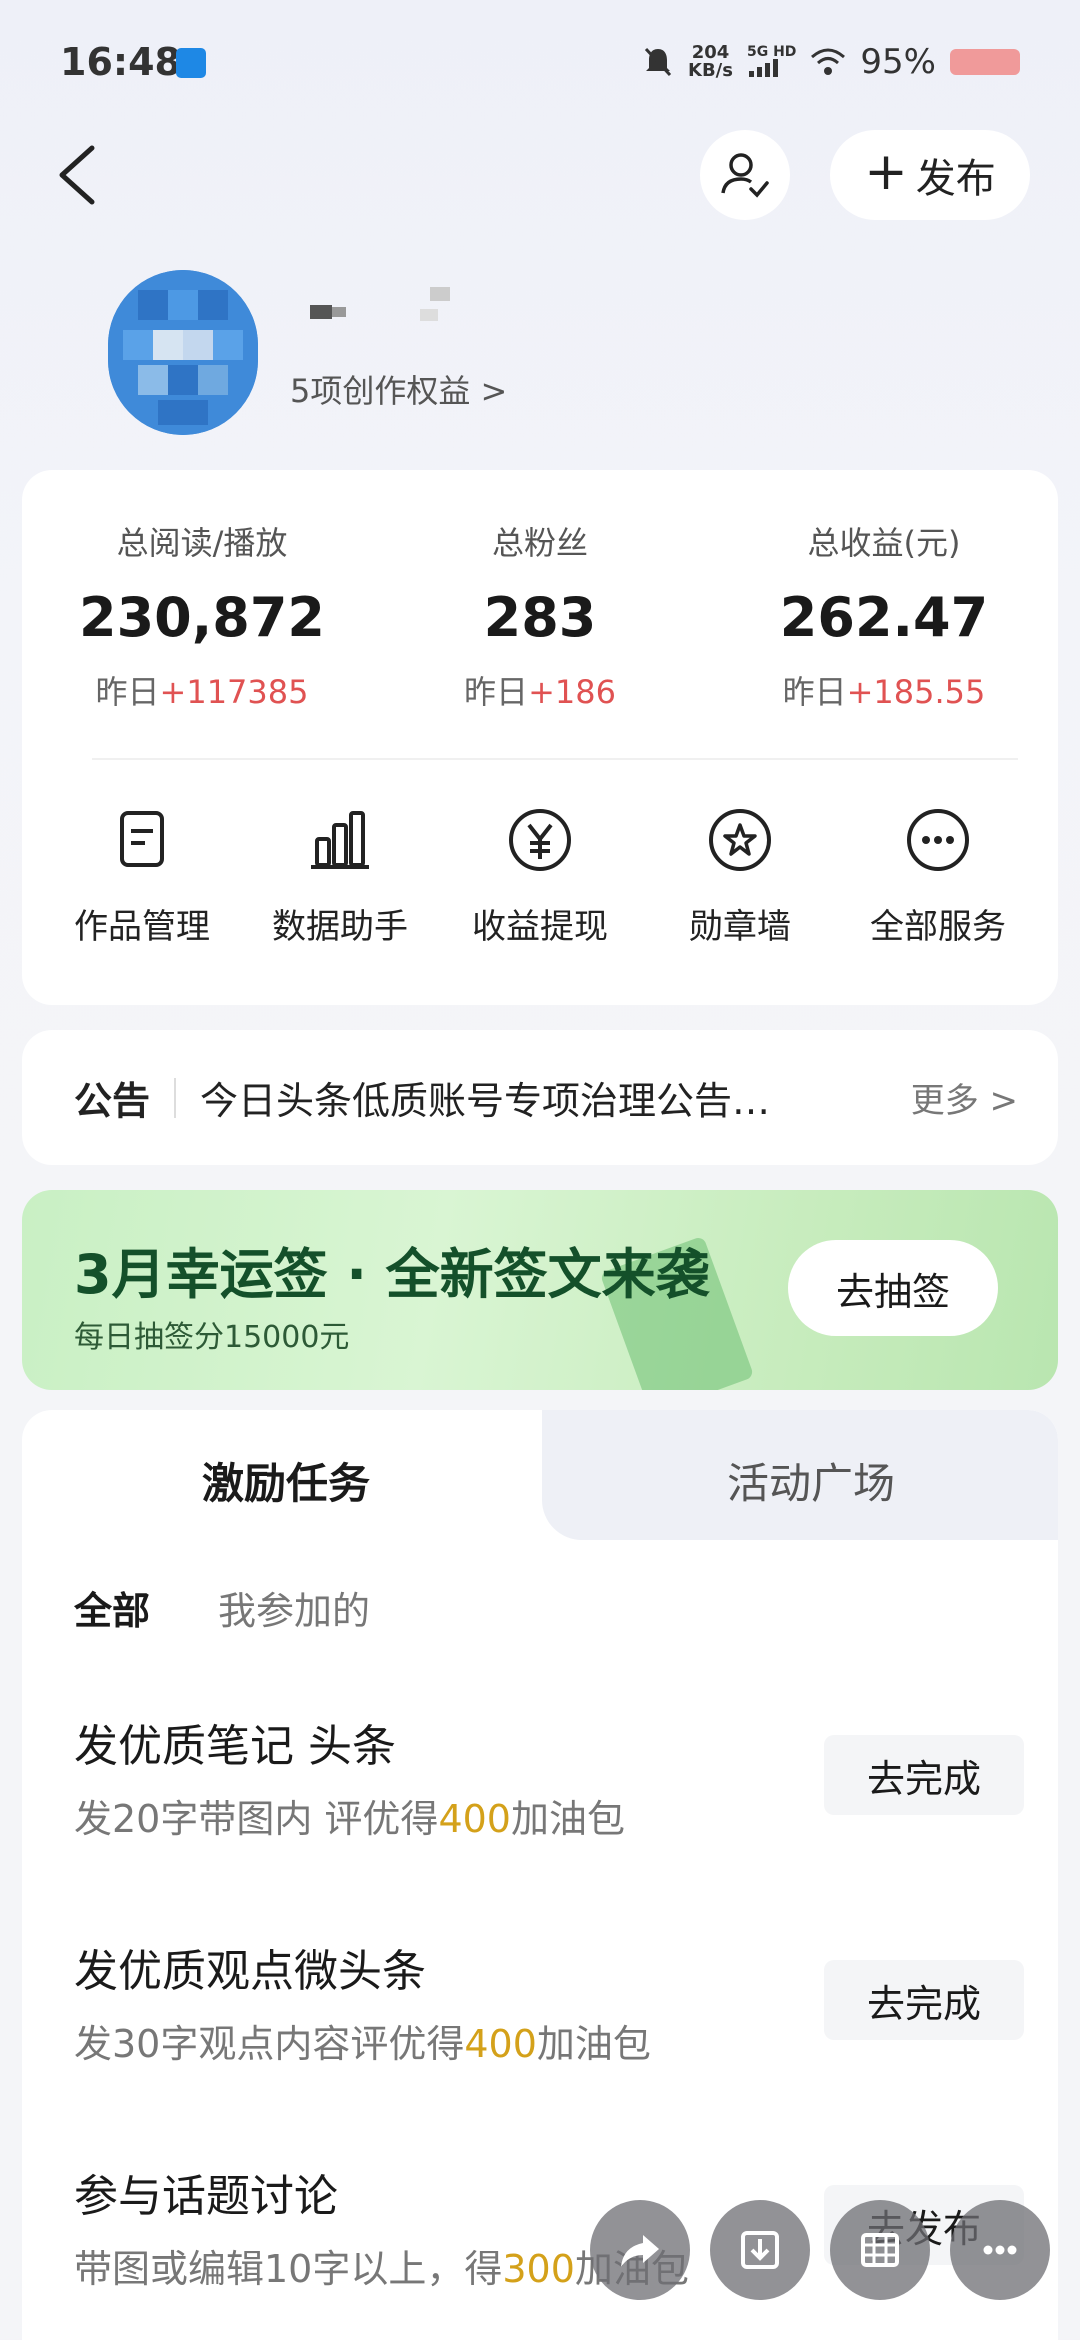 The height and width of the screenshot is (2340, 1080). I want to click on publish-button: + 发布, so click(930, 175).